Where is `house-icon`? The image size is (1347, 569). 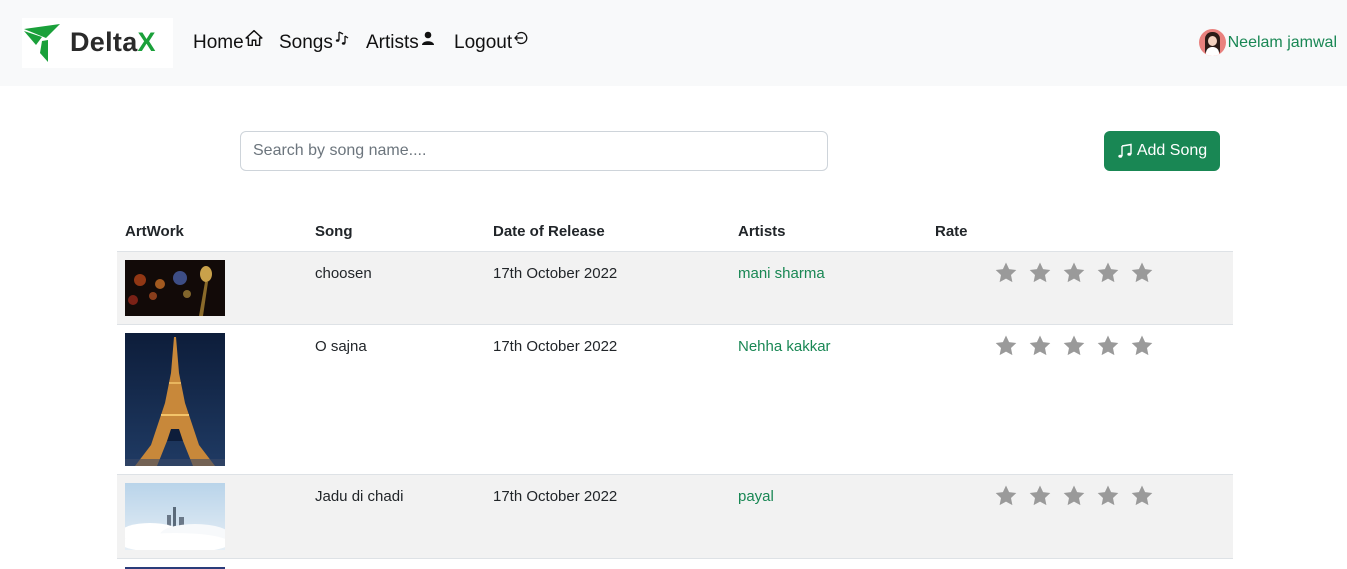 house-icon is located at coordinates (254, 38).